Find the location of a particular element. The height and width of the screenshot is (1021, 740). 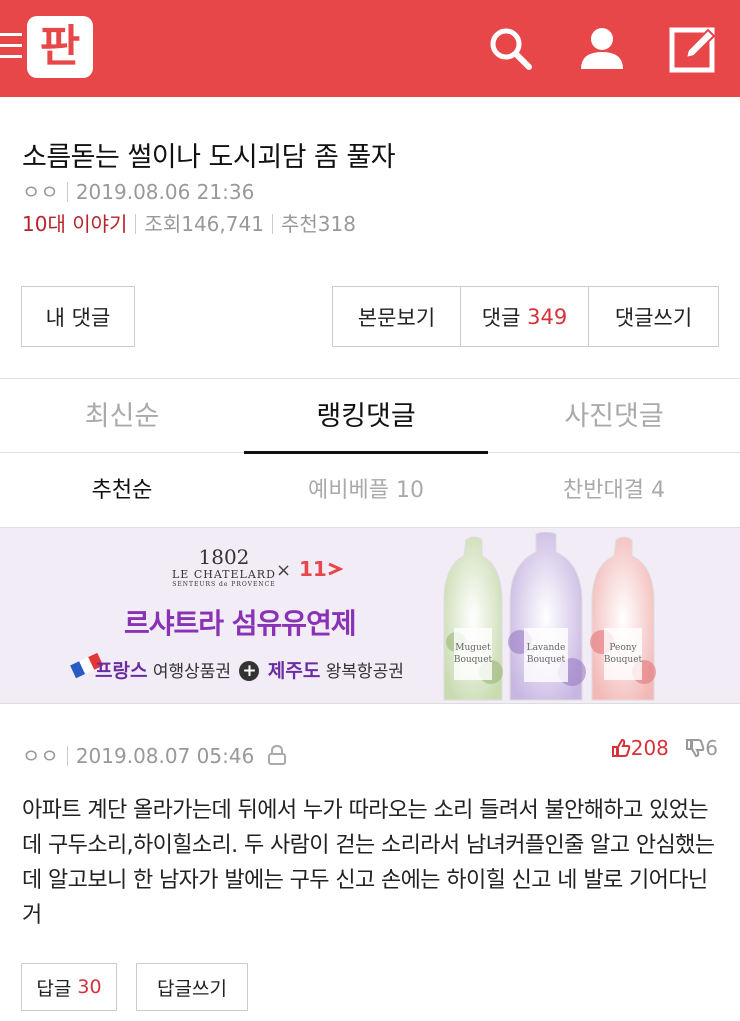

reply-button: 답글 30 is located at coordinates (69, 987).